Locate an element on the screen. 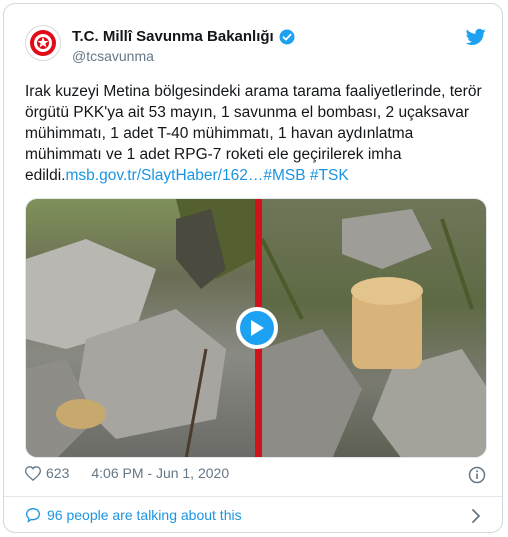  verified-badge-icon is located at coordinates (287, 36).